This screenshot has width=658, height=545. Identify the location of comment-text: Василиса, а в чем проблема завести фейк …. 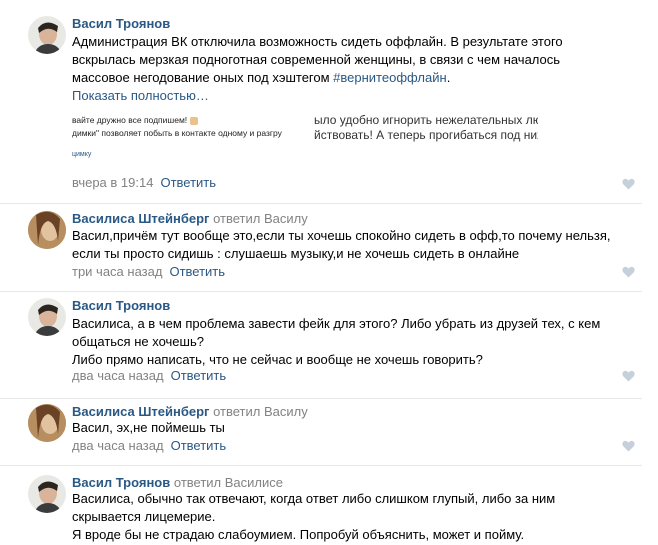
(357, 342).